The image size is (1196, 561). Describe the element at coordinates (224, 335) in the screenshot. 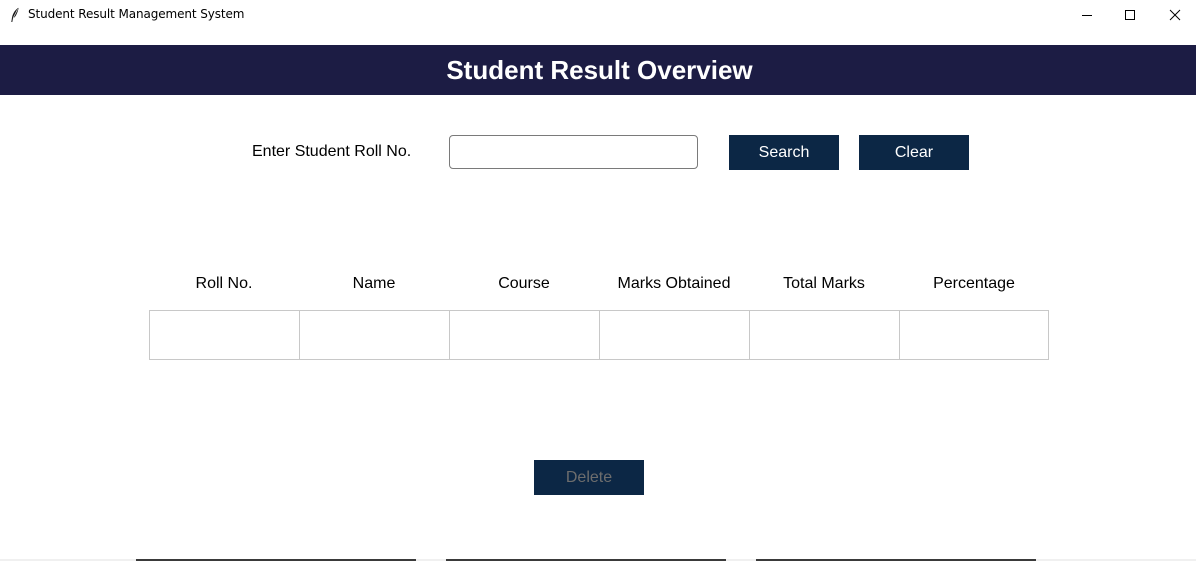

I see `cell-roll-no` at that location.